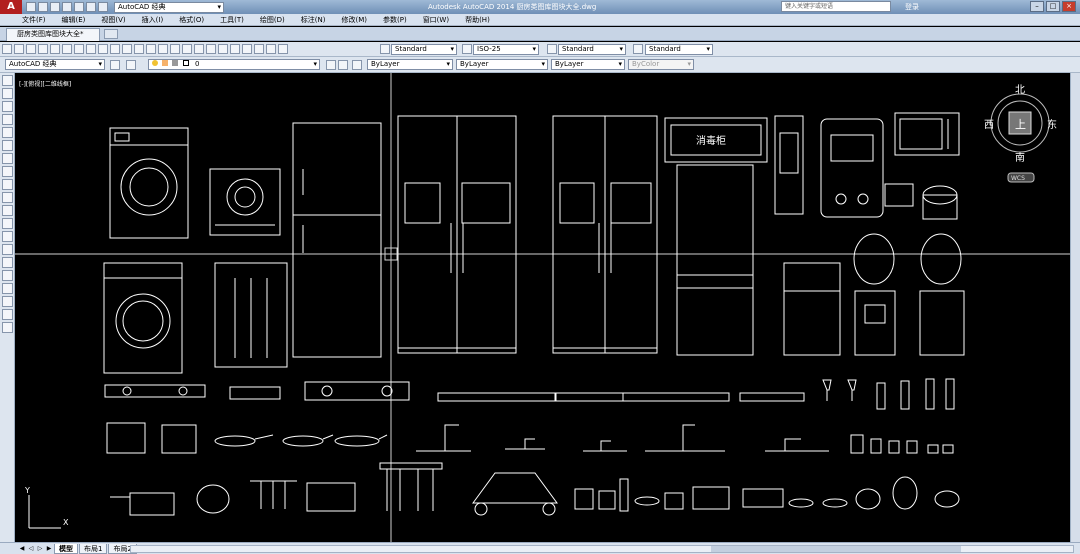  Describe the element at coordinates (602, 549) in the screenshot. I see `horizontal-scrollbar` at that location.